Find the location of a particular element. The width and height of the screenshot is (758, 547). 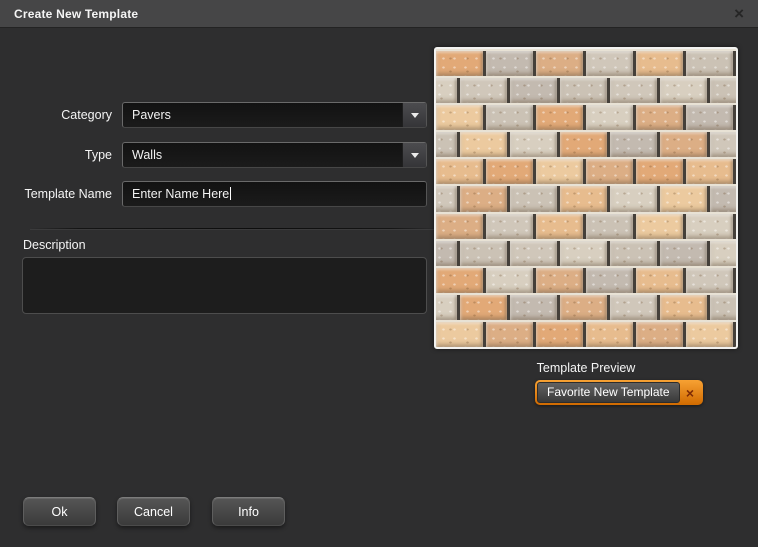

template-preview-label: Template Preview is located at coordinates (586, 368).